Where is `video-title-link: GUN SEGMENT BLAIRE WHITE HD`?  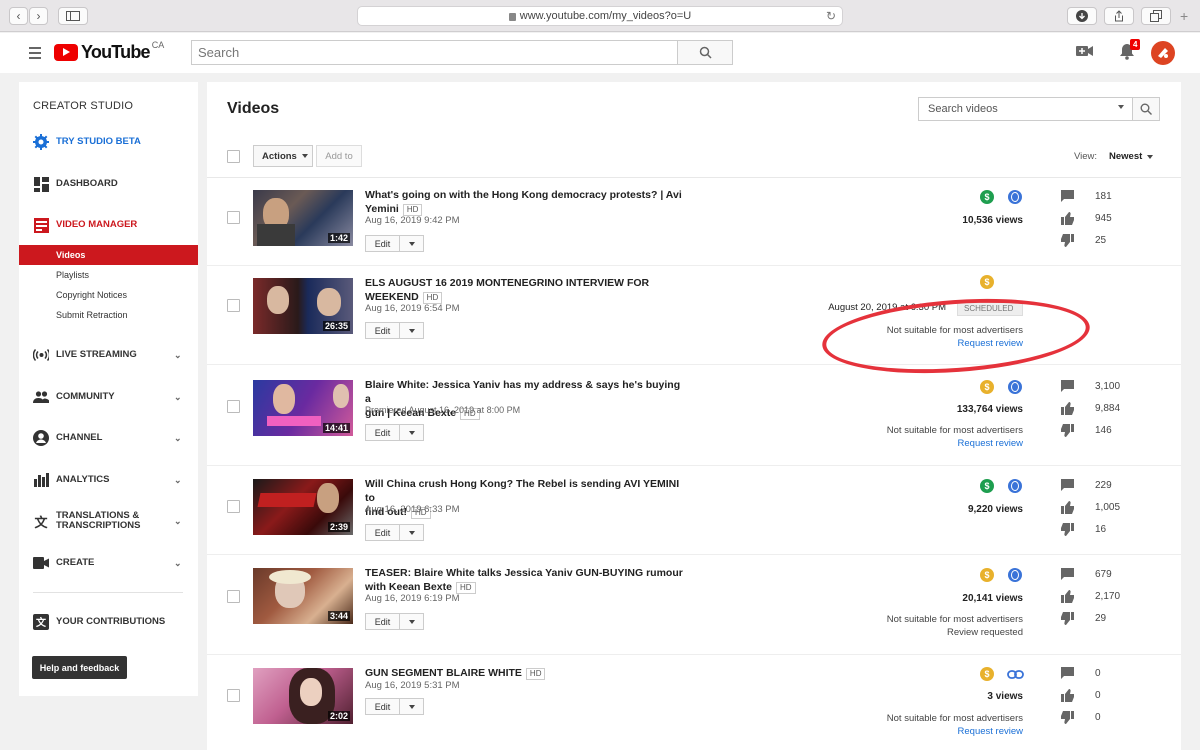
video-title-link: GUN SEGMENT BLAIRE WHITE HD is located at coordinates (525, 673).